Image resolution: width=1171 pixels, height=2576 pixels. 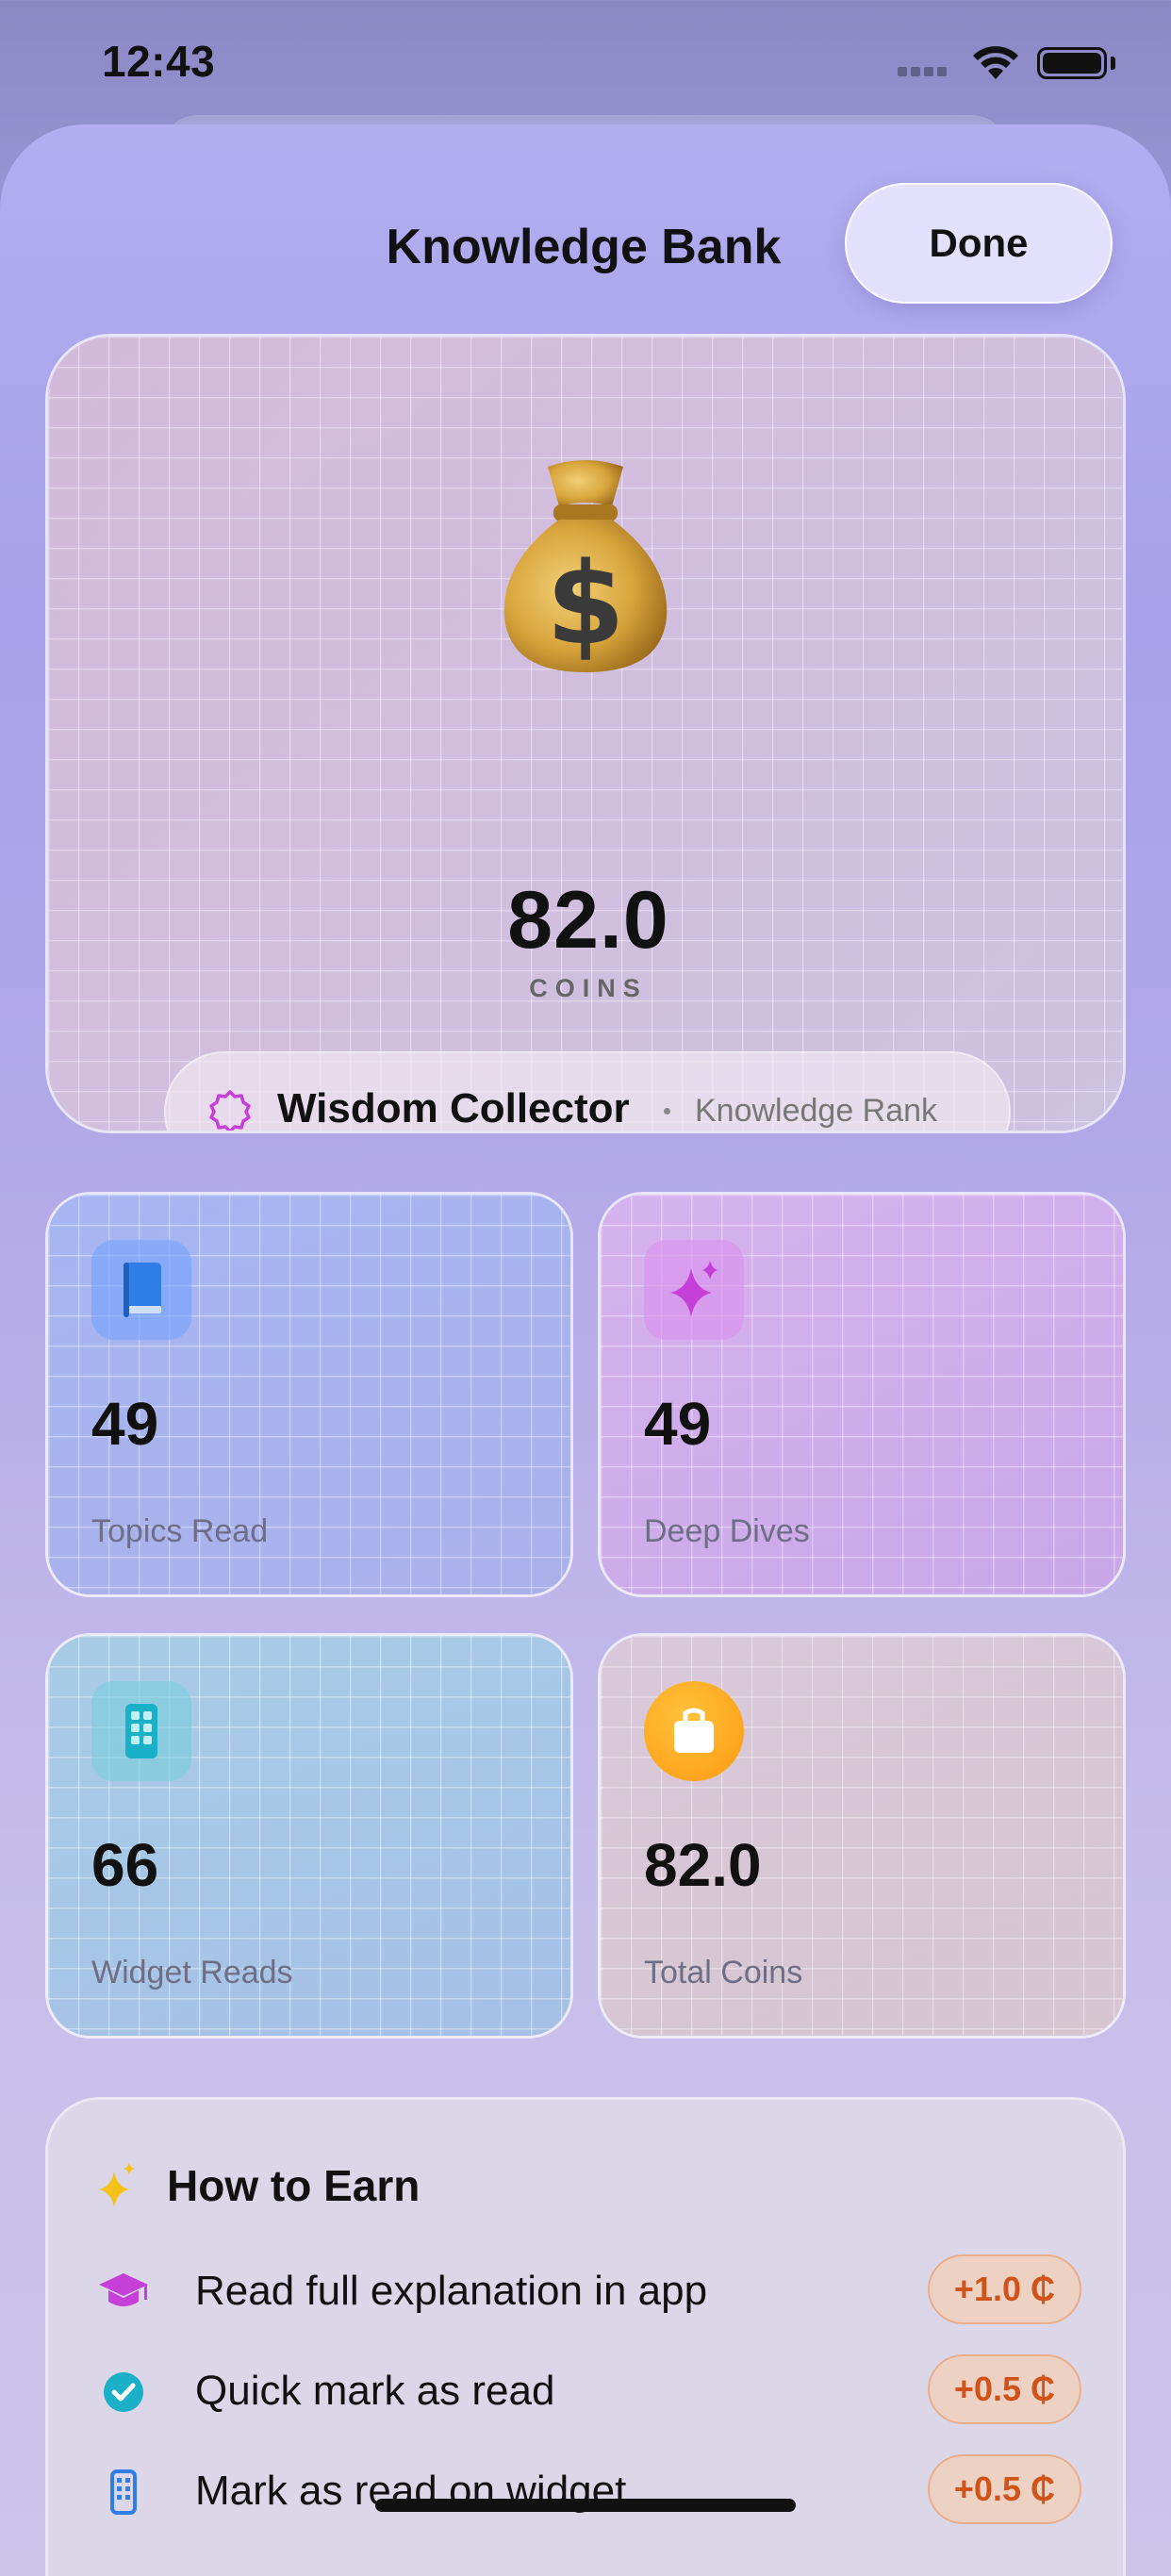 I want to click on earn-row-text: Read full explanation in app, so click(x=451, y=2291).